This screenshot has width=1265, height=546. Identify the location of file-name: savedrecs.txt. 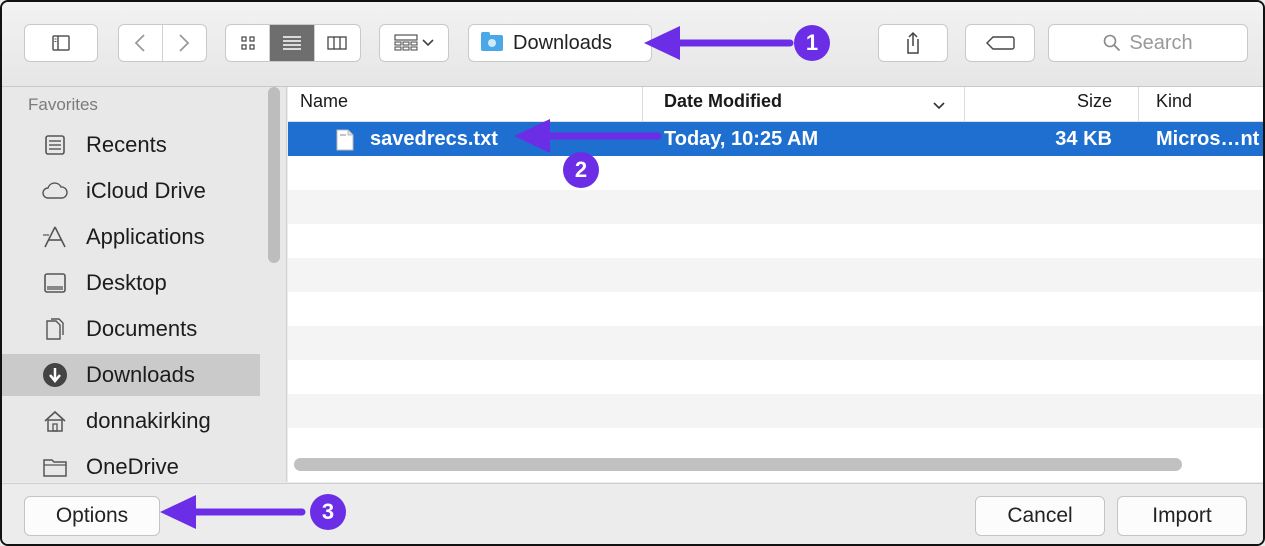
(434, 139).